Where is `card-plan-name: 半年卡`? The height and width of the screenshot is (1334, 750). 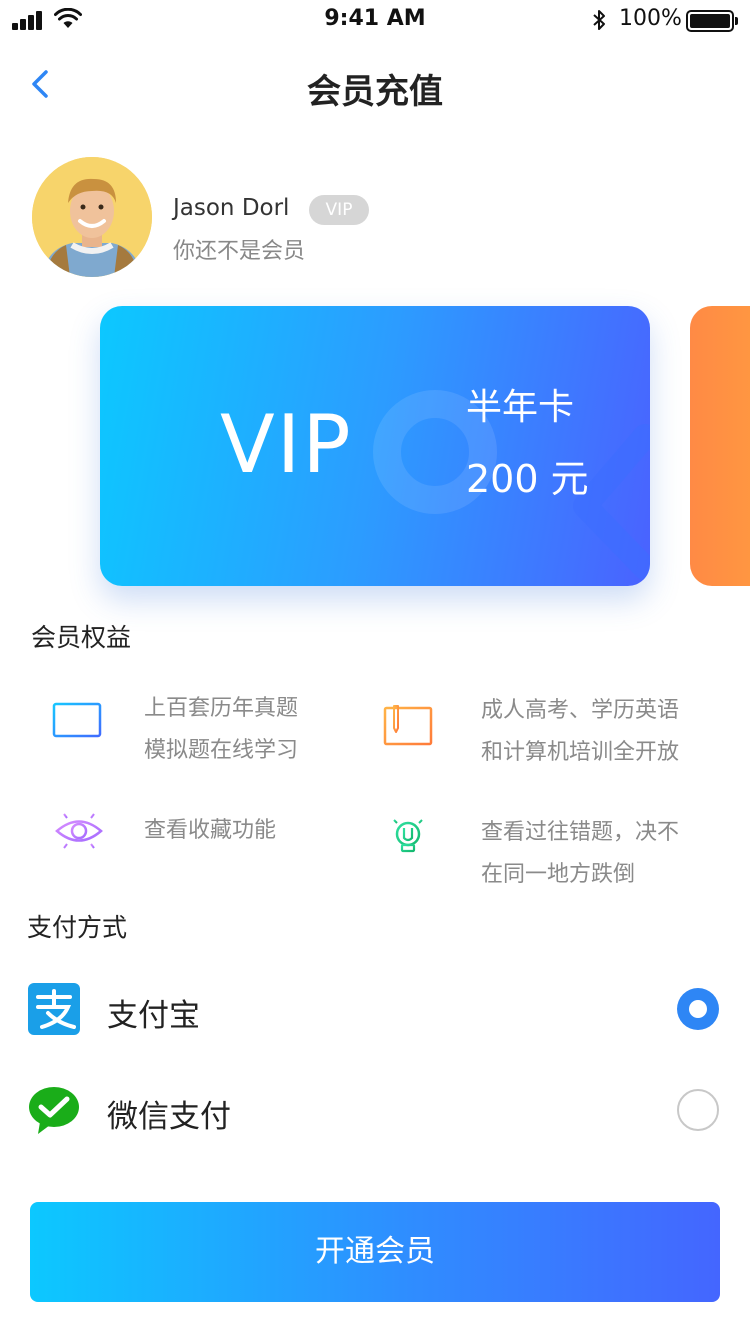
card-plan-name: 半年卡 is located at coordinates (520, 407).